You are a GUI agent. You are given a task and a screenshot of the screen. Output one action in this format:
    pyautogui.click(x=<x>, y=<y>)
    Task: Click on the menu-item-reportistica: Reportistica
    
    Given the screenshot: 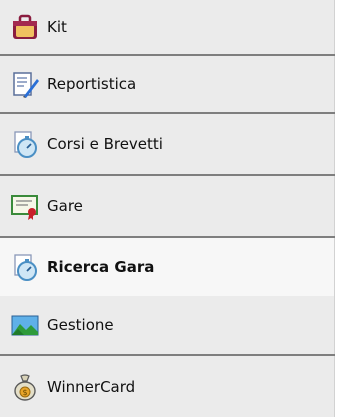 What is the action you would take?
    pyautogui.click(x=167, y=84)
    